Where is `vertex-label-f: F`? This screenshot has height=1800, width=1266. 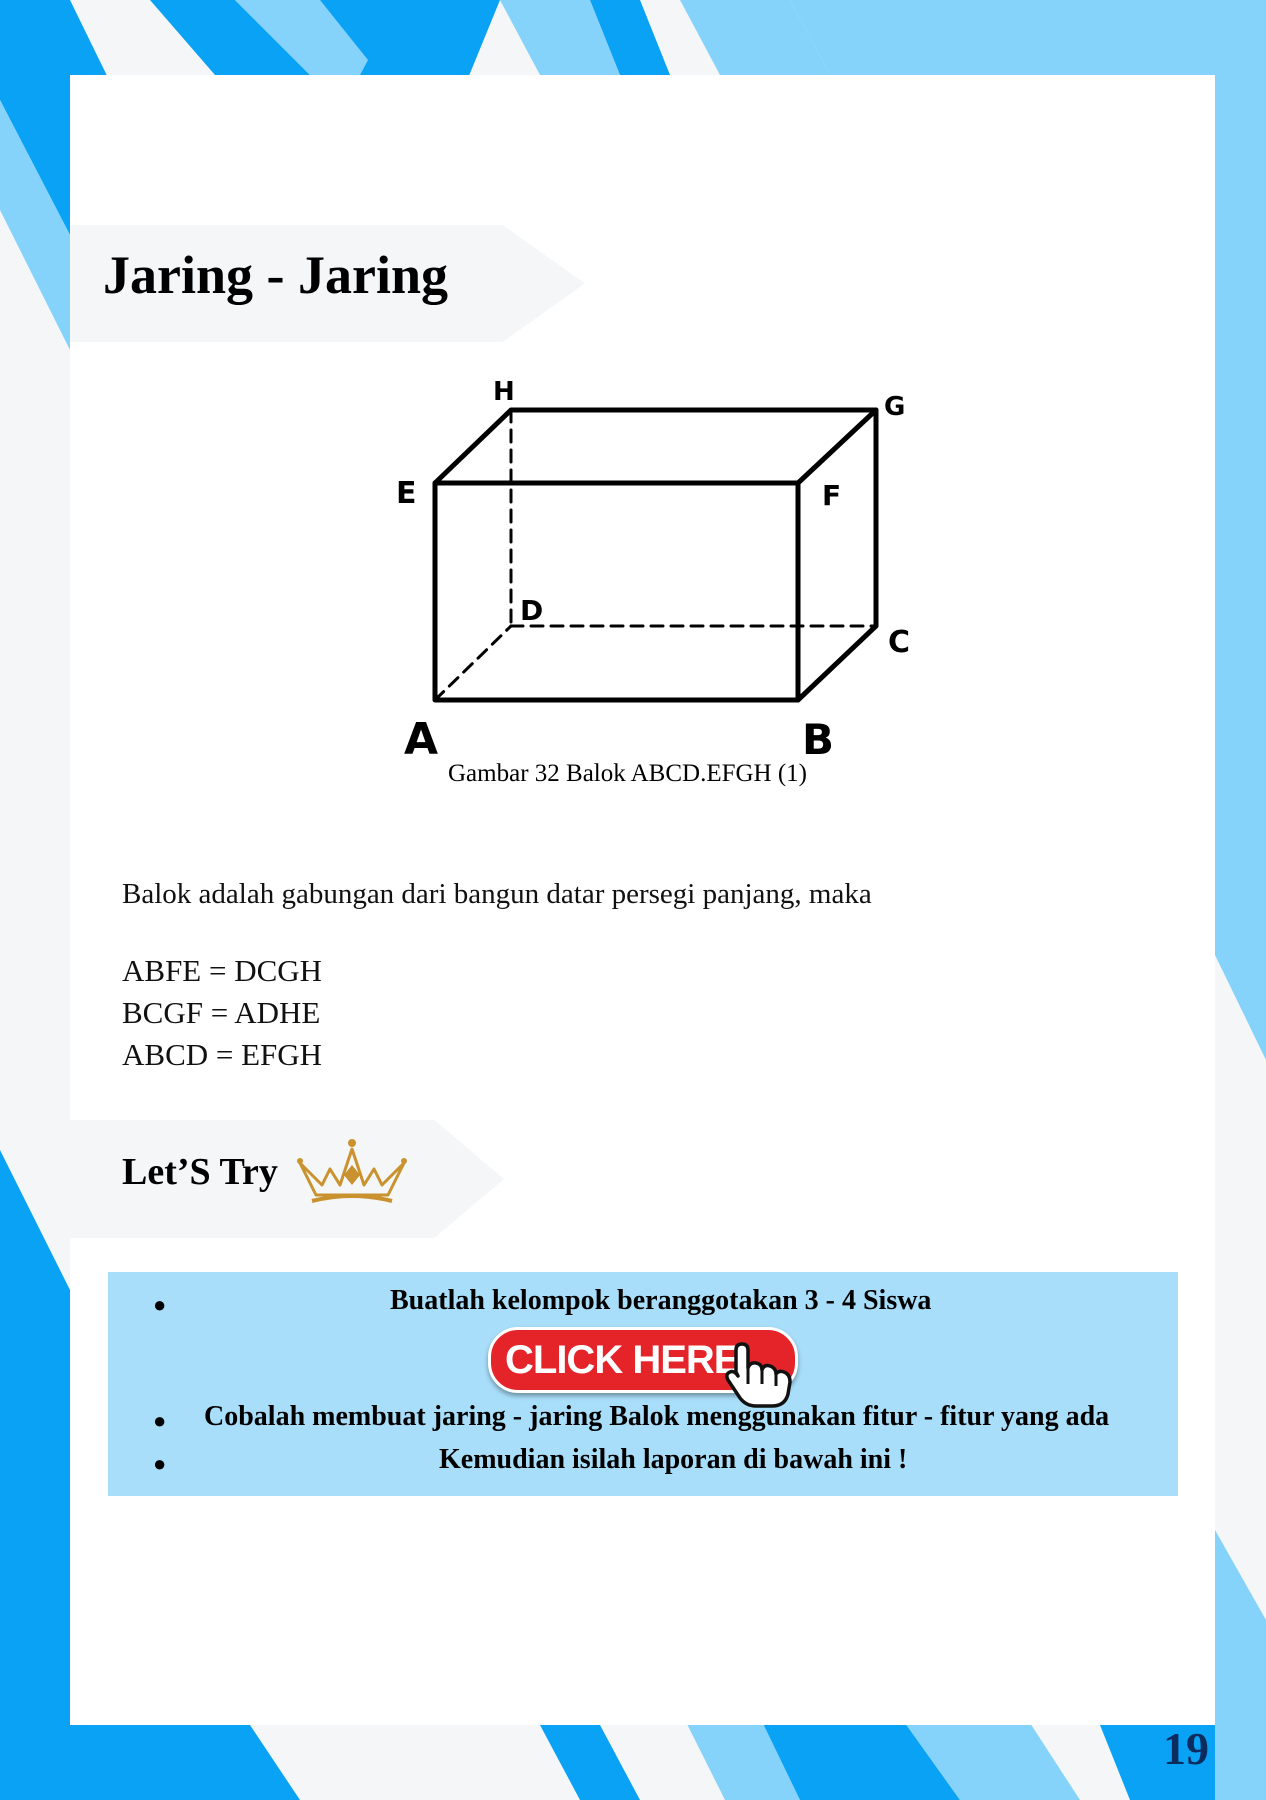
vertex-label-f: F is located at coordinates (831, 495).